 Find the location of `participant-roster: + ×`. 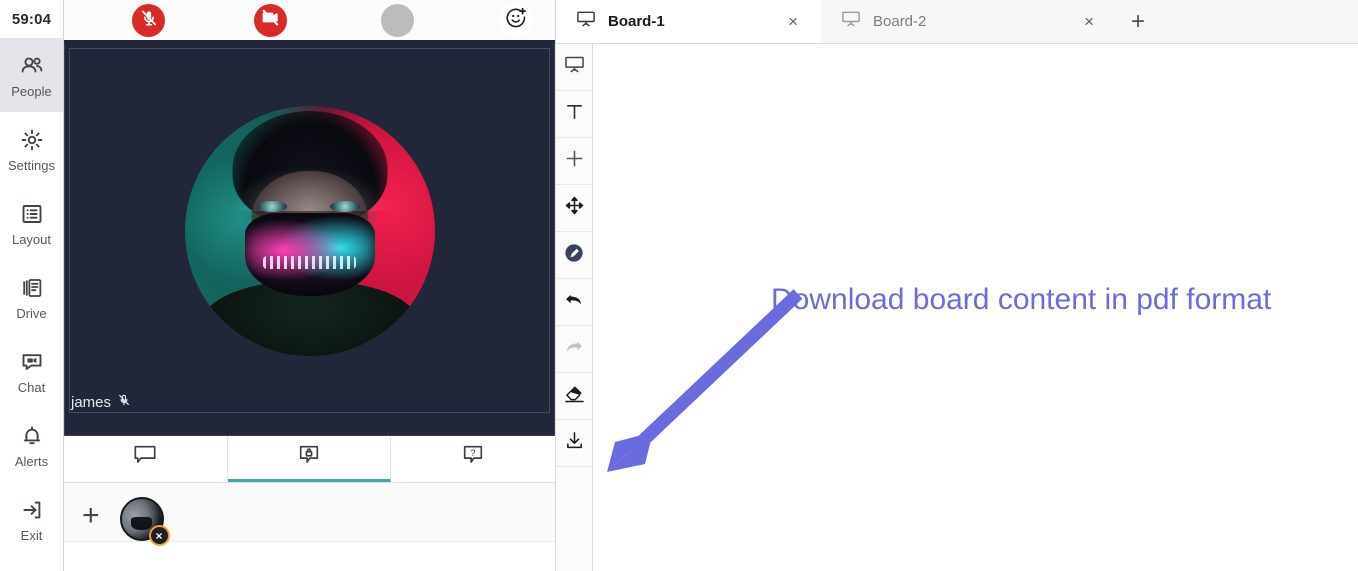

participant-roster: + × is located at coordinates (309, 514).